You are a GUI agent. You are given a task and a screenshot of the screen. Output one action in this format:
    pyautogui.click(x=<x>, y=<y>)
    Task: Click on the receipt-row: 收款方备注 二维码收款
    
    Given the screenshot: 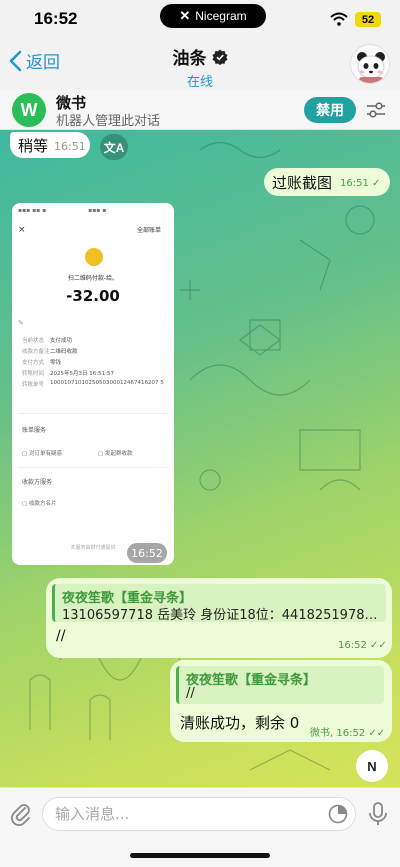 What is the action you would take?
    pyautogui.click(x=50, y=352)
    